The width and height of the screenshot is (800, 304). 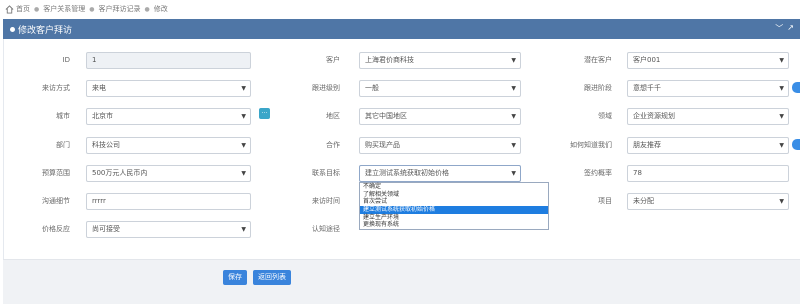 I want to click on city-select: 北京市 ▼, so click(x=168, y=116).